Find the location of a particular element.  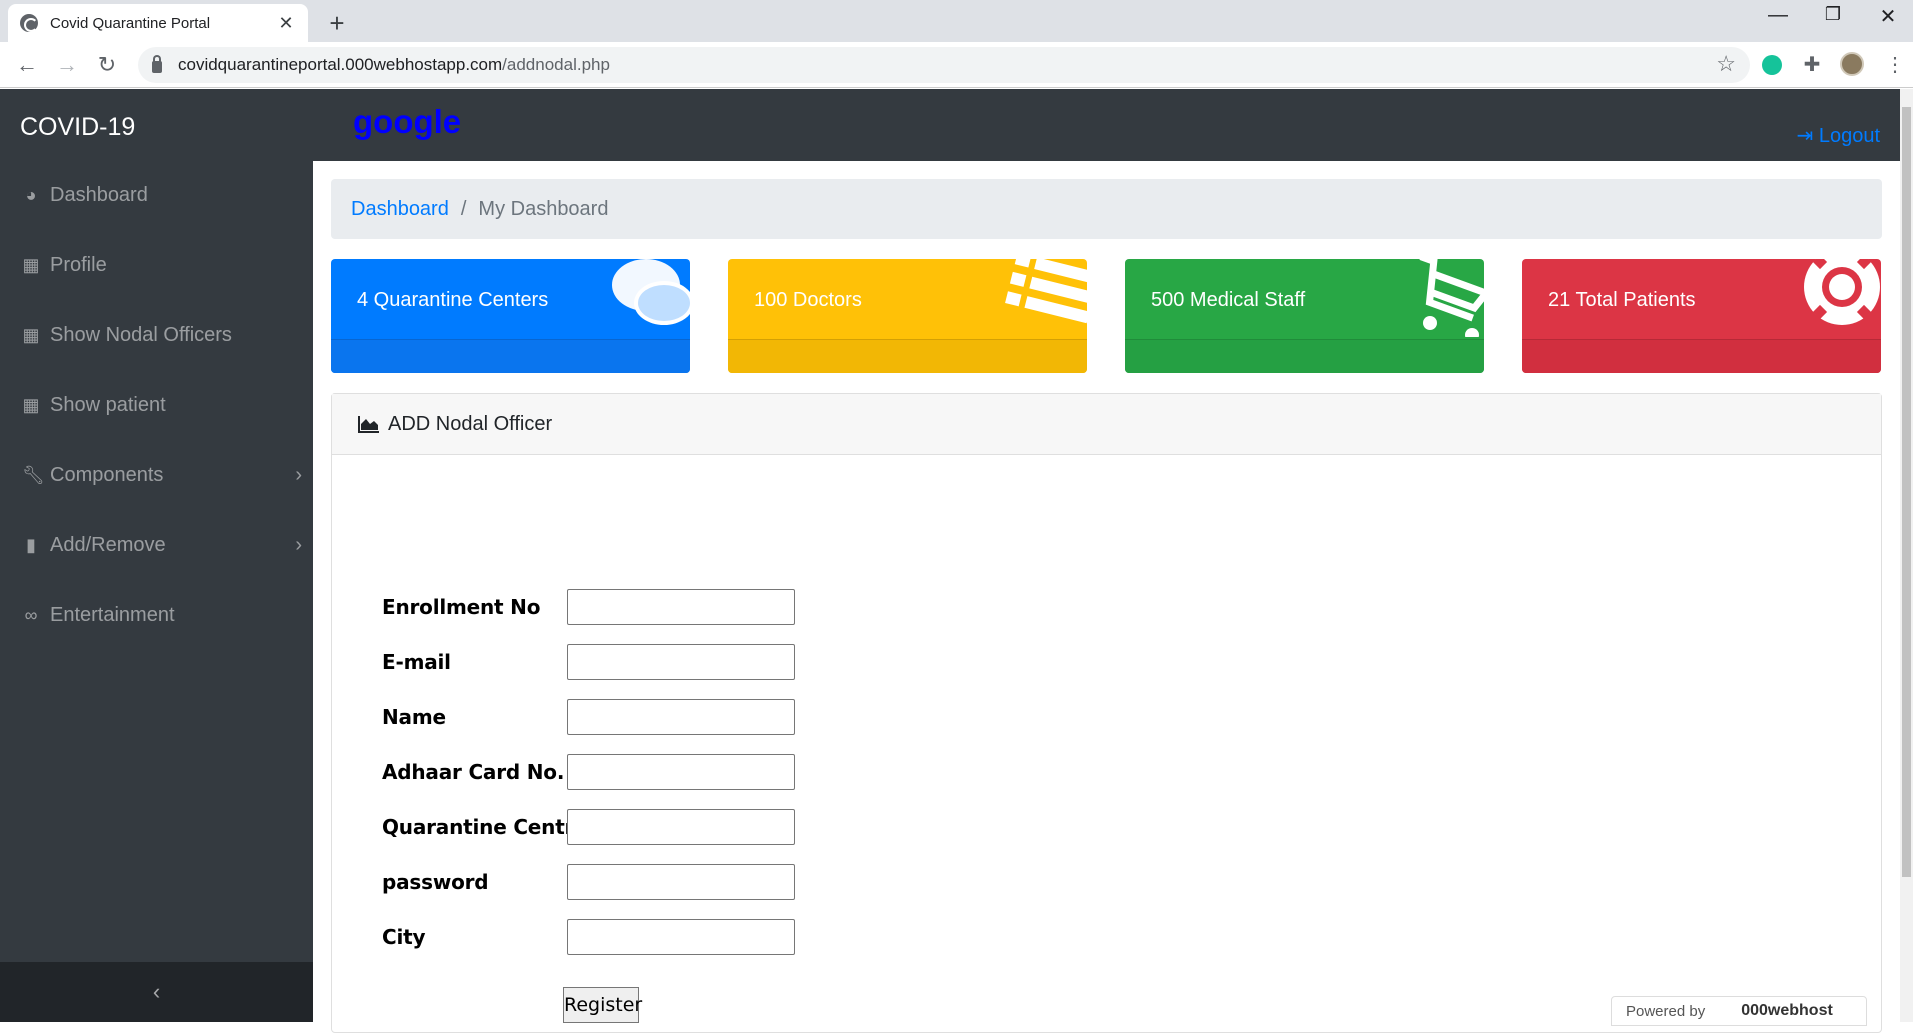

sidebar-item-show-nodal-officers: ▦ Show Nodal Officers is located at coordinates (162, 335).